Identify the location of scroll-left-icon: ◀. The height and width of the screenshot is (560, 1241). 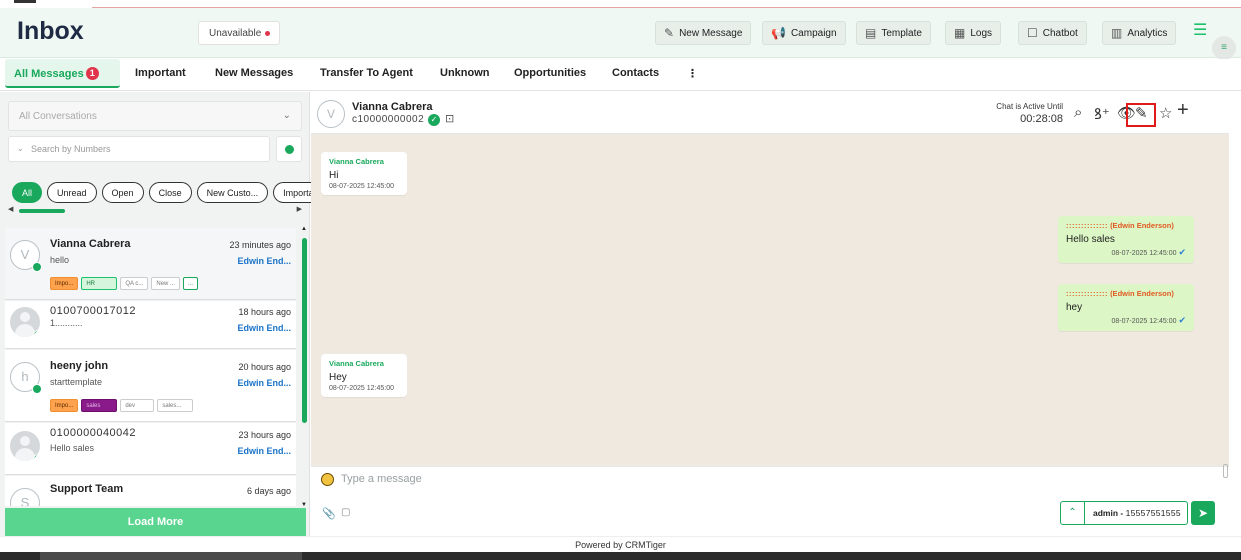
(10, 209).